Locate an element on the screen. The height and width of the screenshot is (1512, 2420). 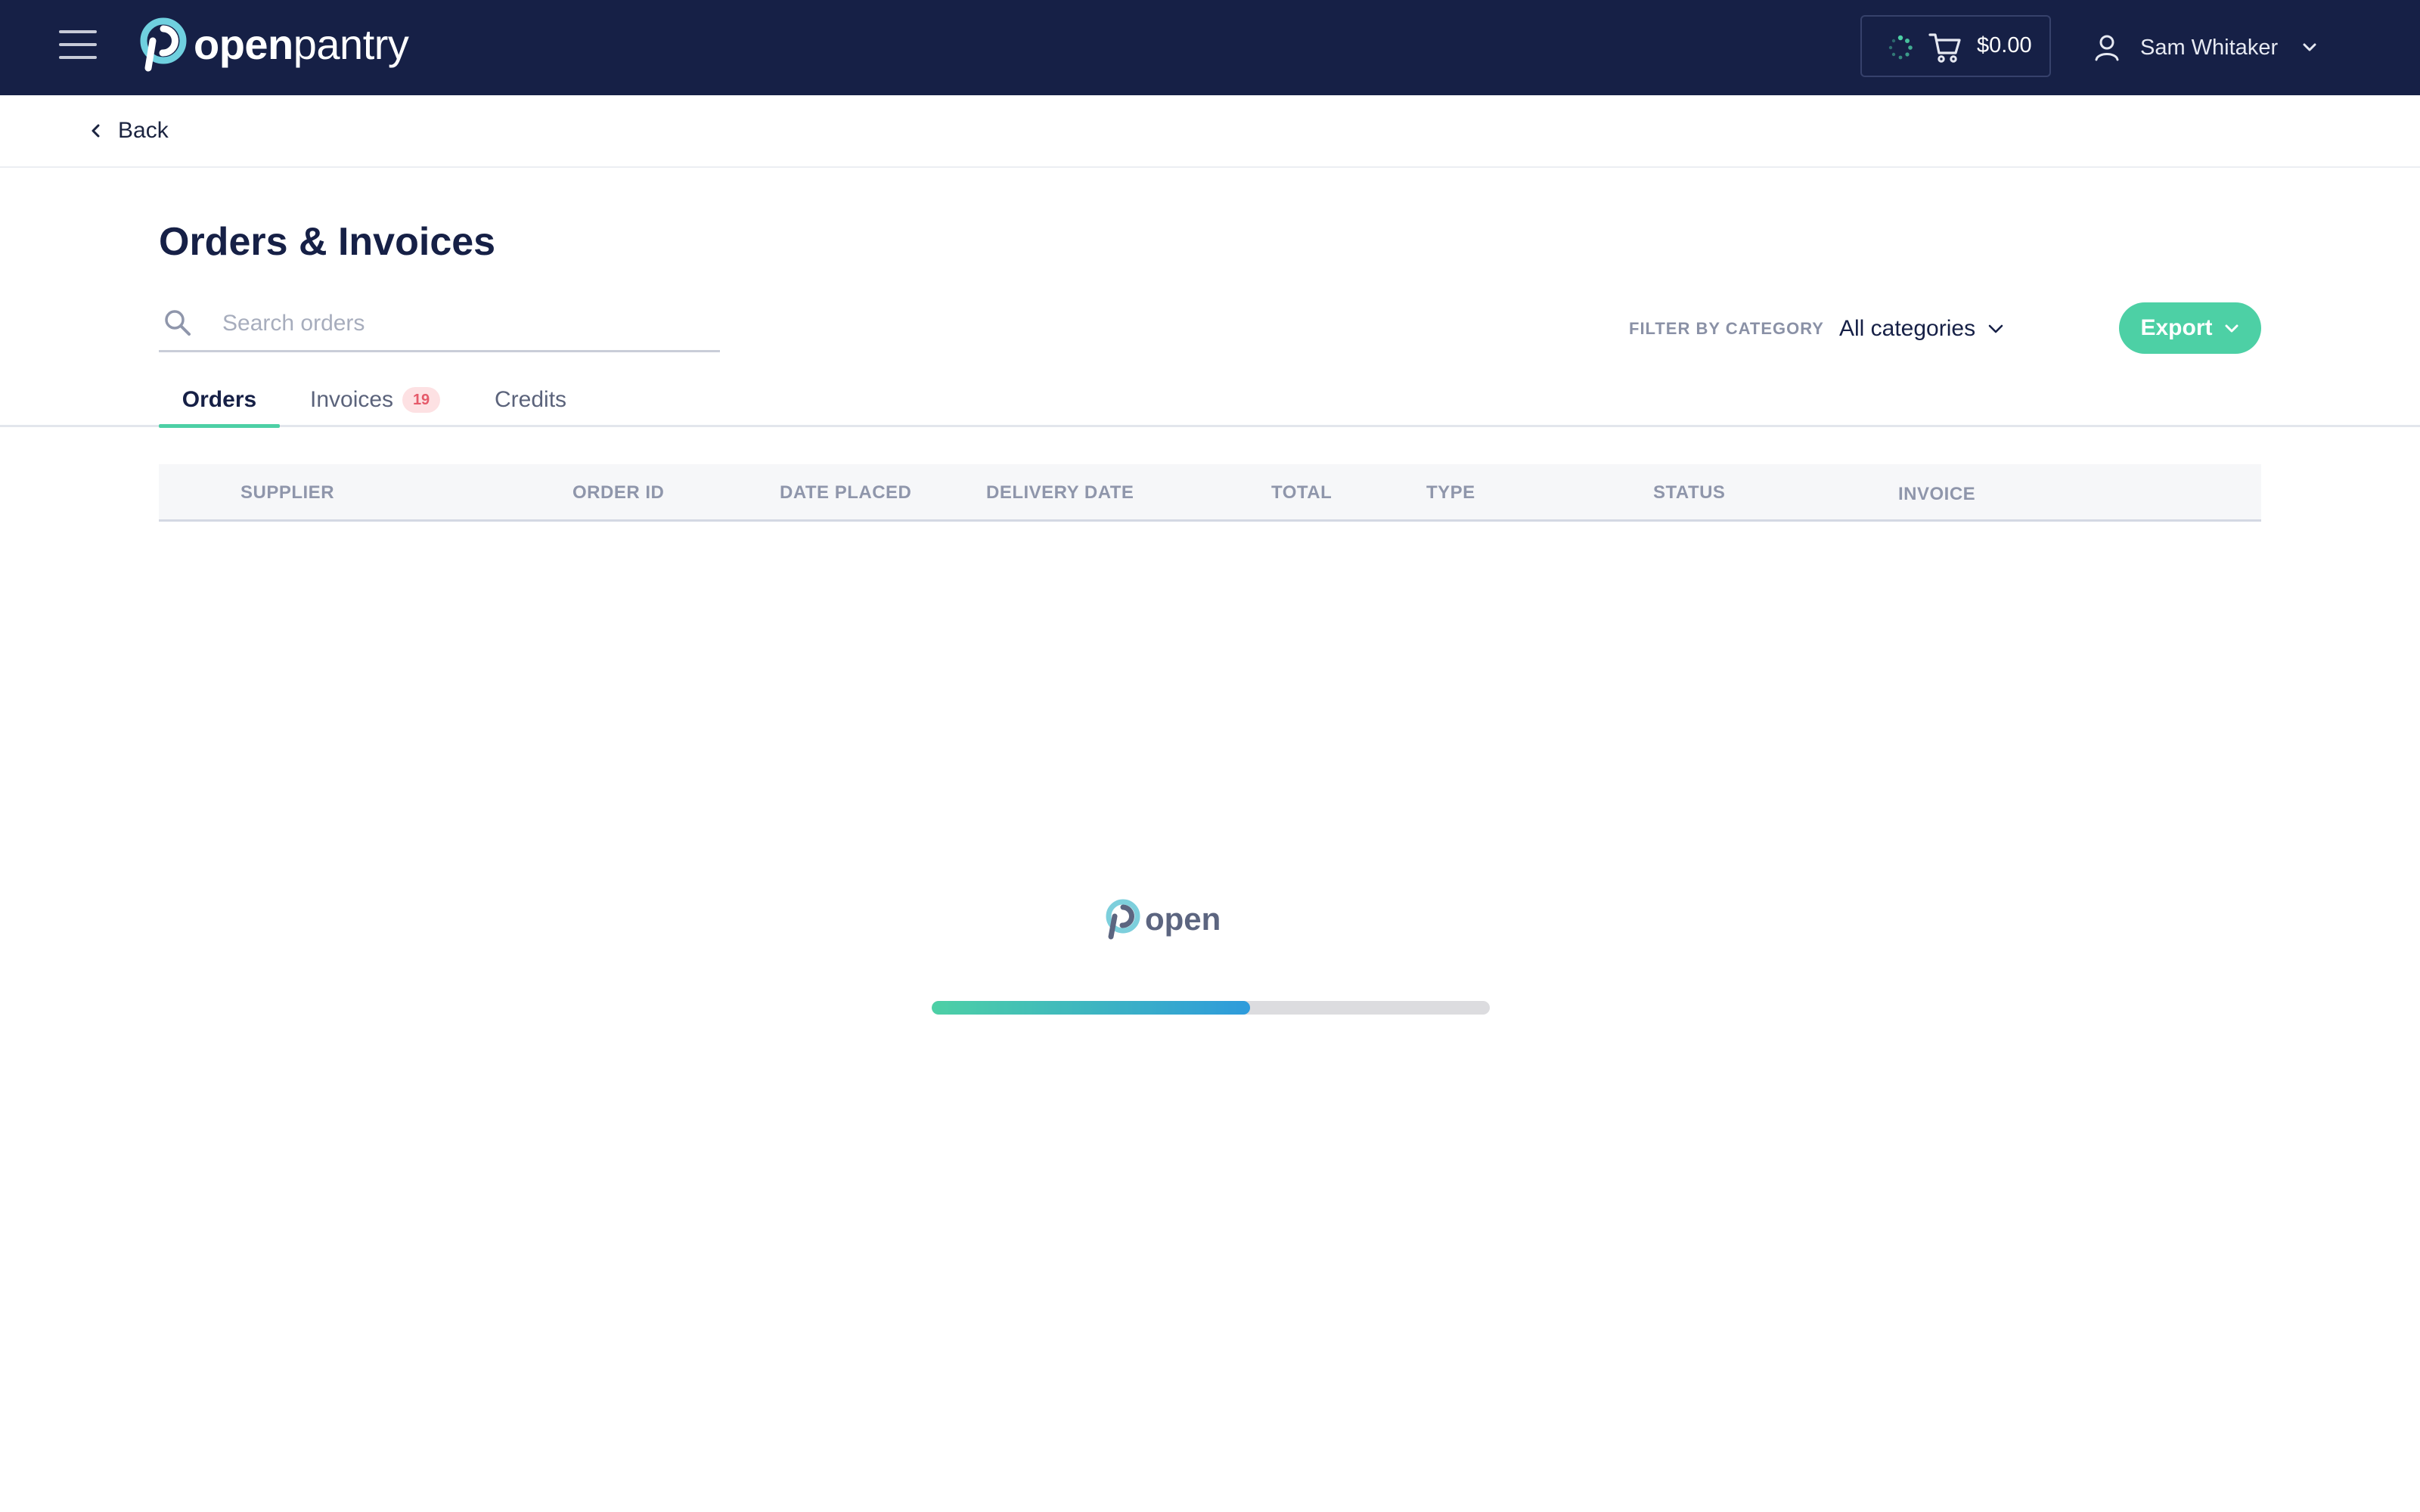
search-input is located at coordinates (464, 323).